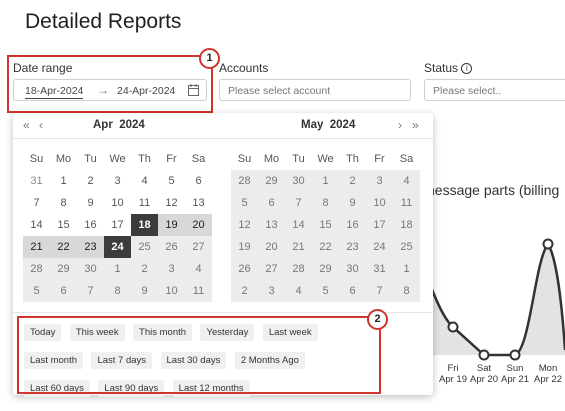 This screenshot has width=565, height=411. What do you see at coordinates (377, 319) in the screenshot?
I see `annotation-badge-2: 2` at bounding box center [377, 319].